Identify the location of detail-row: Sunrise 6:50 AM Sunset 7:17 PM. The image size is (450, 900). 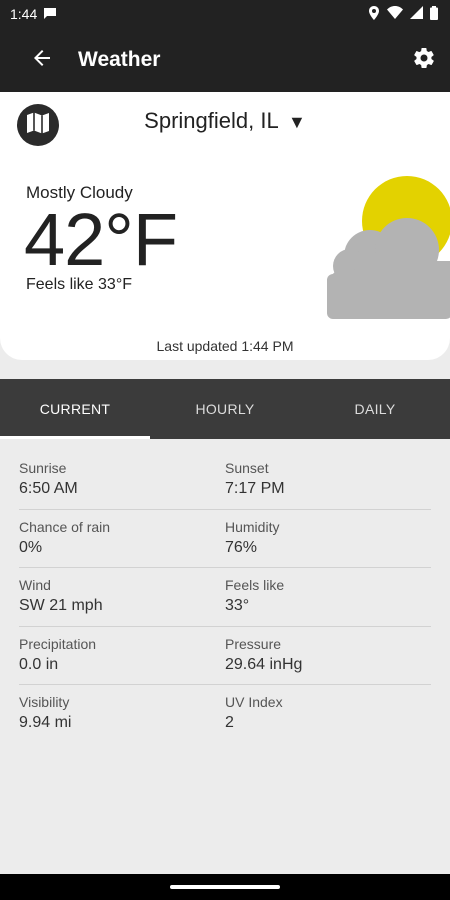
(225, 480).